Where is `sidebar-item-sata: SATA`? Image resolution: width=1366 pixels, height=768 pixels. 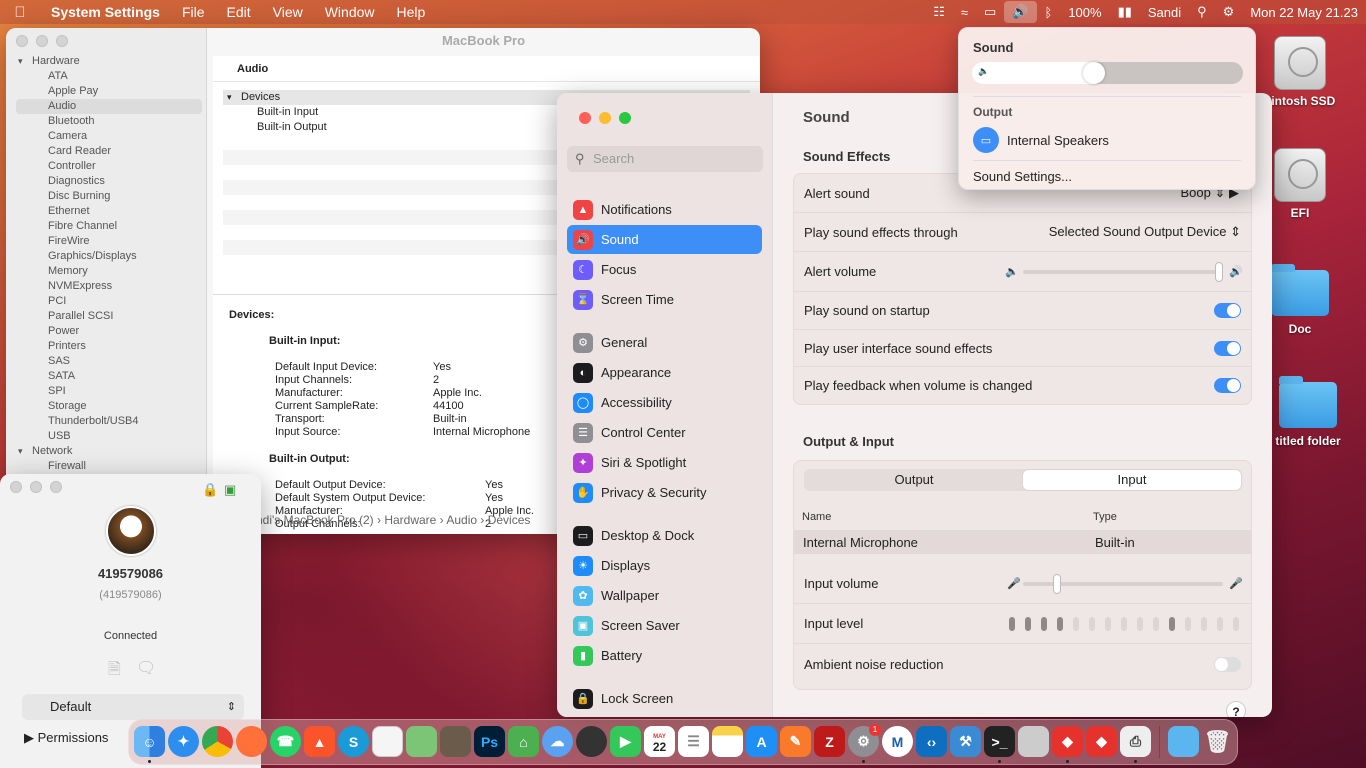
sidebar-item-sata: SATA is located at coordinates (106, 376).